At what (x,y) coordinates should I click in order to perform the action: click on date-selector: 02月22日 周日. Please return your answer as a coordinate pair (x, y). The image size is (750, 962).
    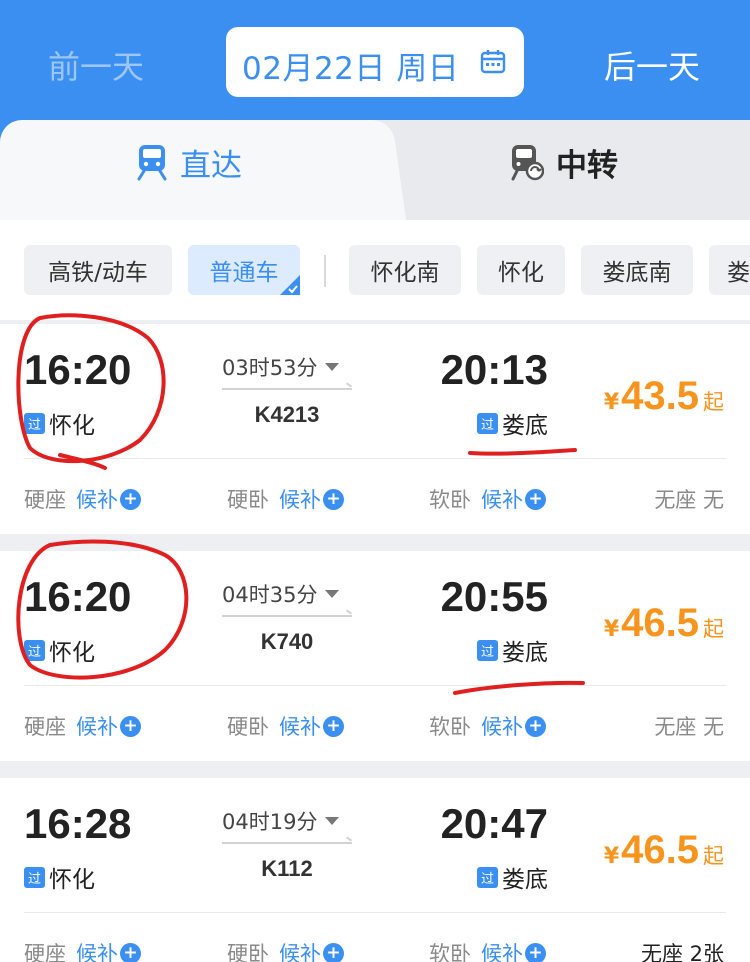
    Looking at the image, I should click on (375, 62).